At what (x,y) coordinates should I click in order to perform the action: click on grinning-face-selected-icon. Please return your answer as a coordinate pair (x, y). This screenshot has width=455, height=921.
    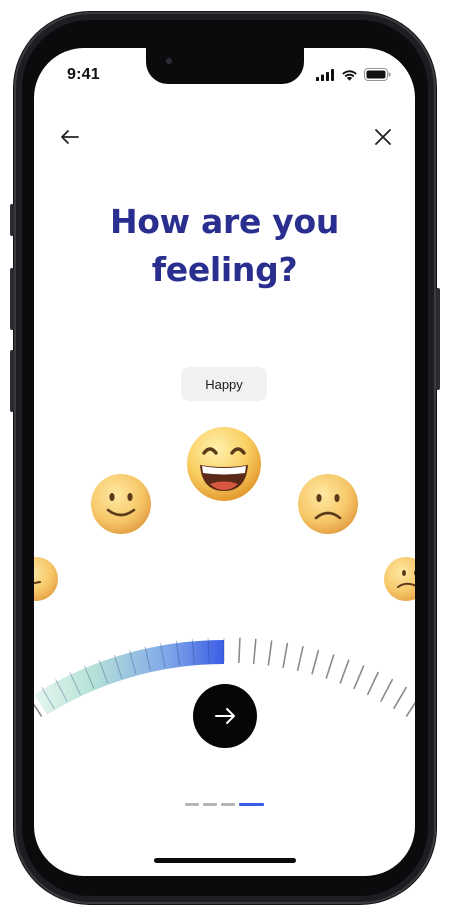
    Looking at the image, I should click on (224, 464).